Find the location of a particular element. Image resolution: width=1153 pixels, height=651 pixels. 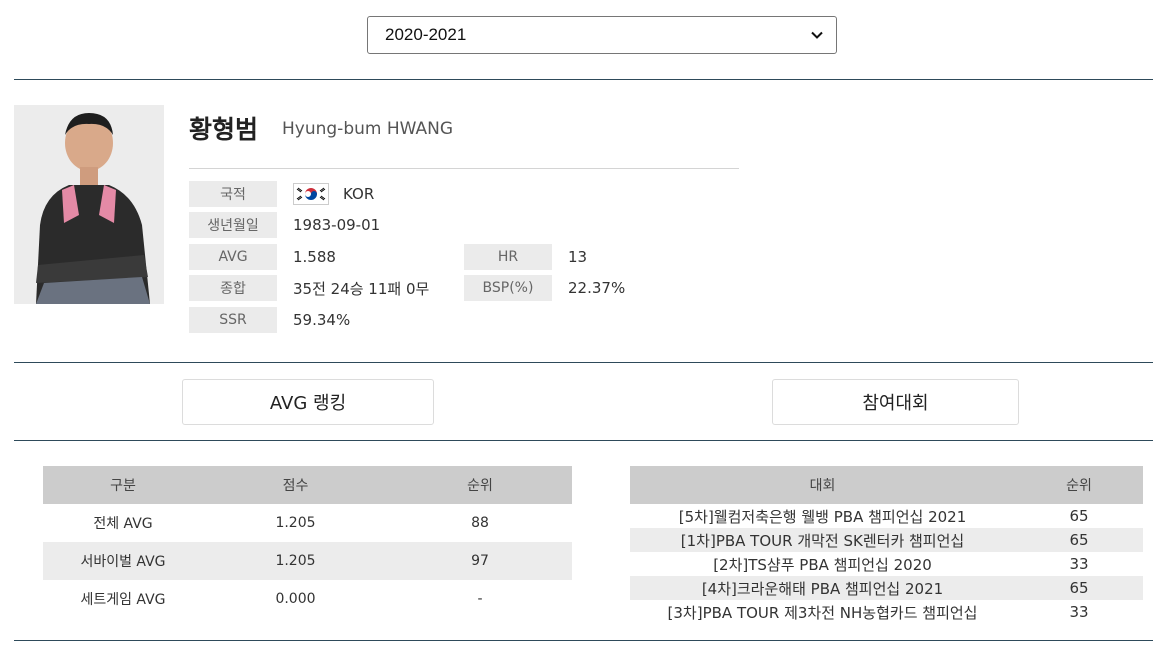

table-row: [4차]크라운해태 PBA 챔피언십 2021 65 is located at coordinates (886, 588).